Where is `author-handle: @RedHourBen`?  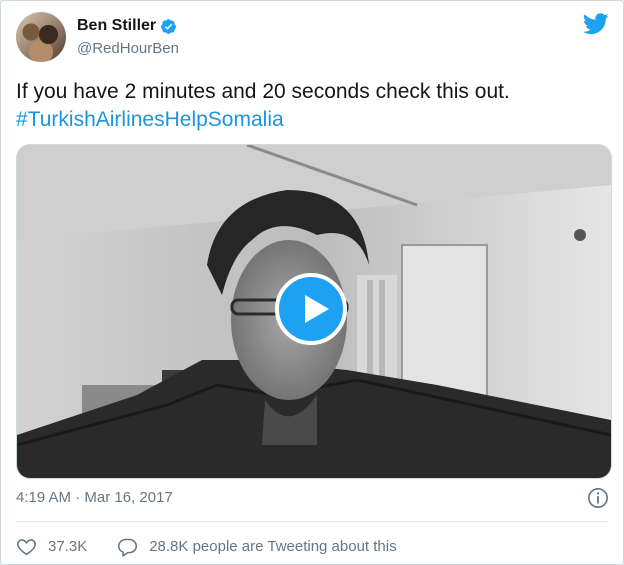
author-handle: @RedHourBen is located at coordinates (128, 48).